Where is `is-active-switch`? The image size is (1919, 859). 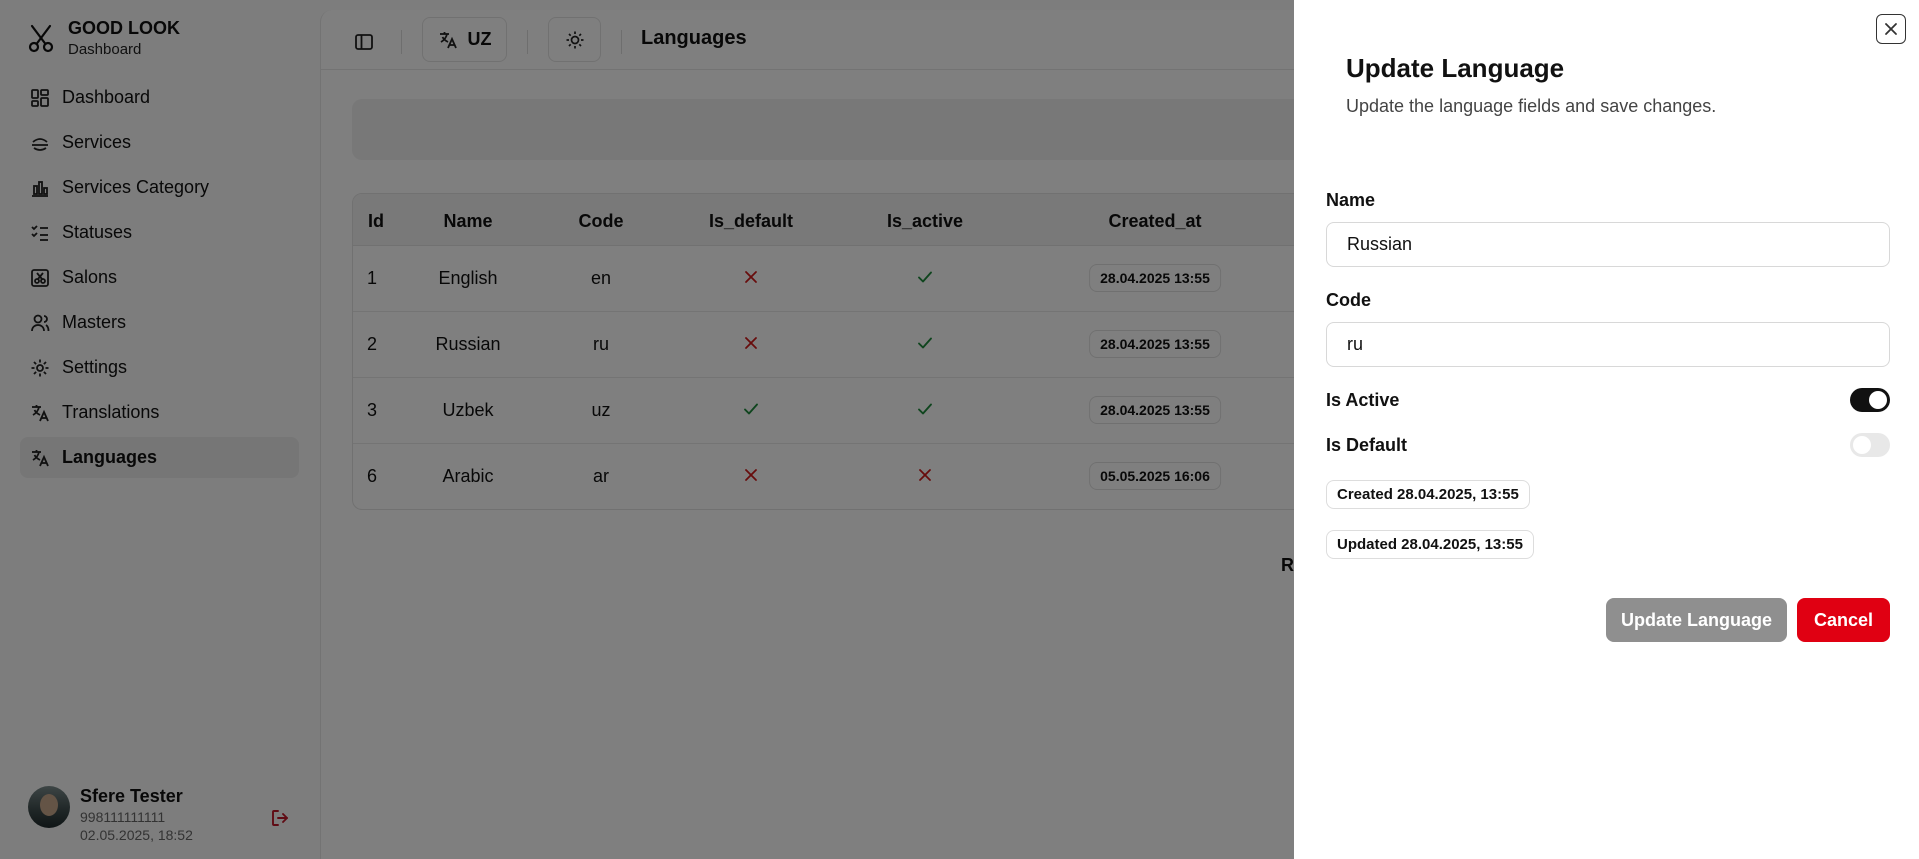
is-active-switch is located at coordinates (1870, 400).